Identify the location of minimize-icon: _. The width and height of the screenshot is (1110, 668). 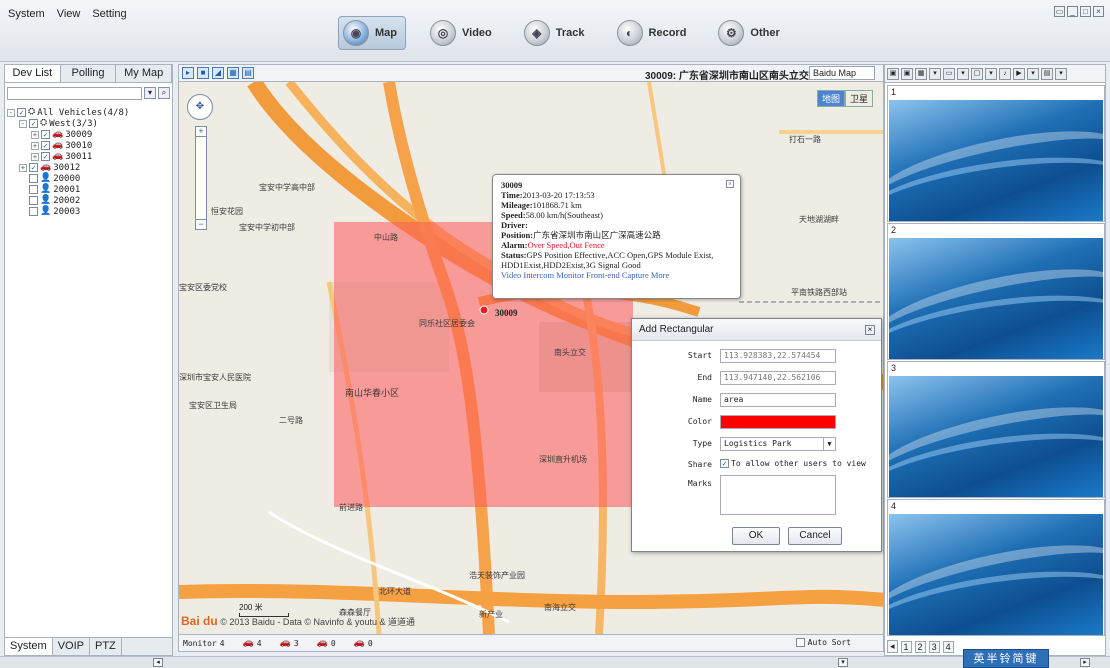
(1072, 11).